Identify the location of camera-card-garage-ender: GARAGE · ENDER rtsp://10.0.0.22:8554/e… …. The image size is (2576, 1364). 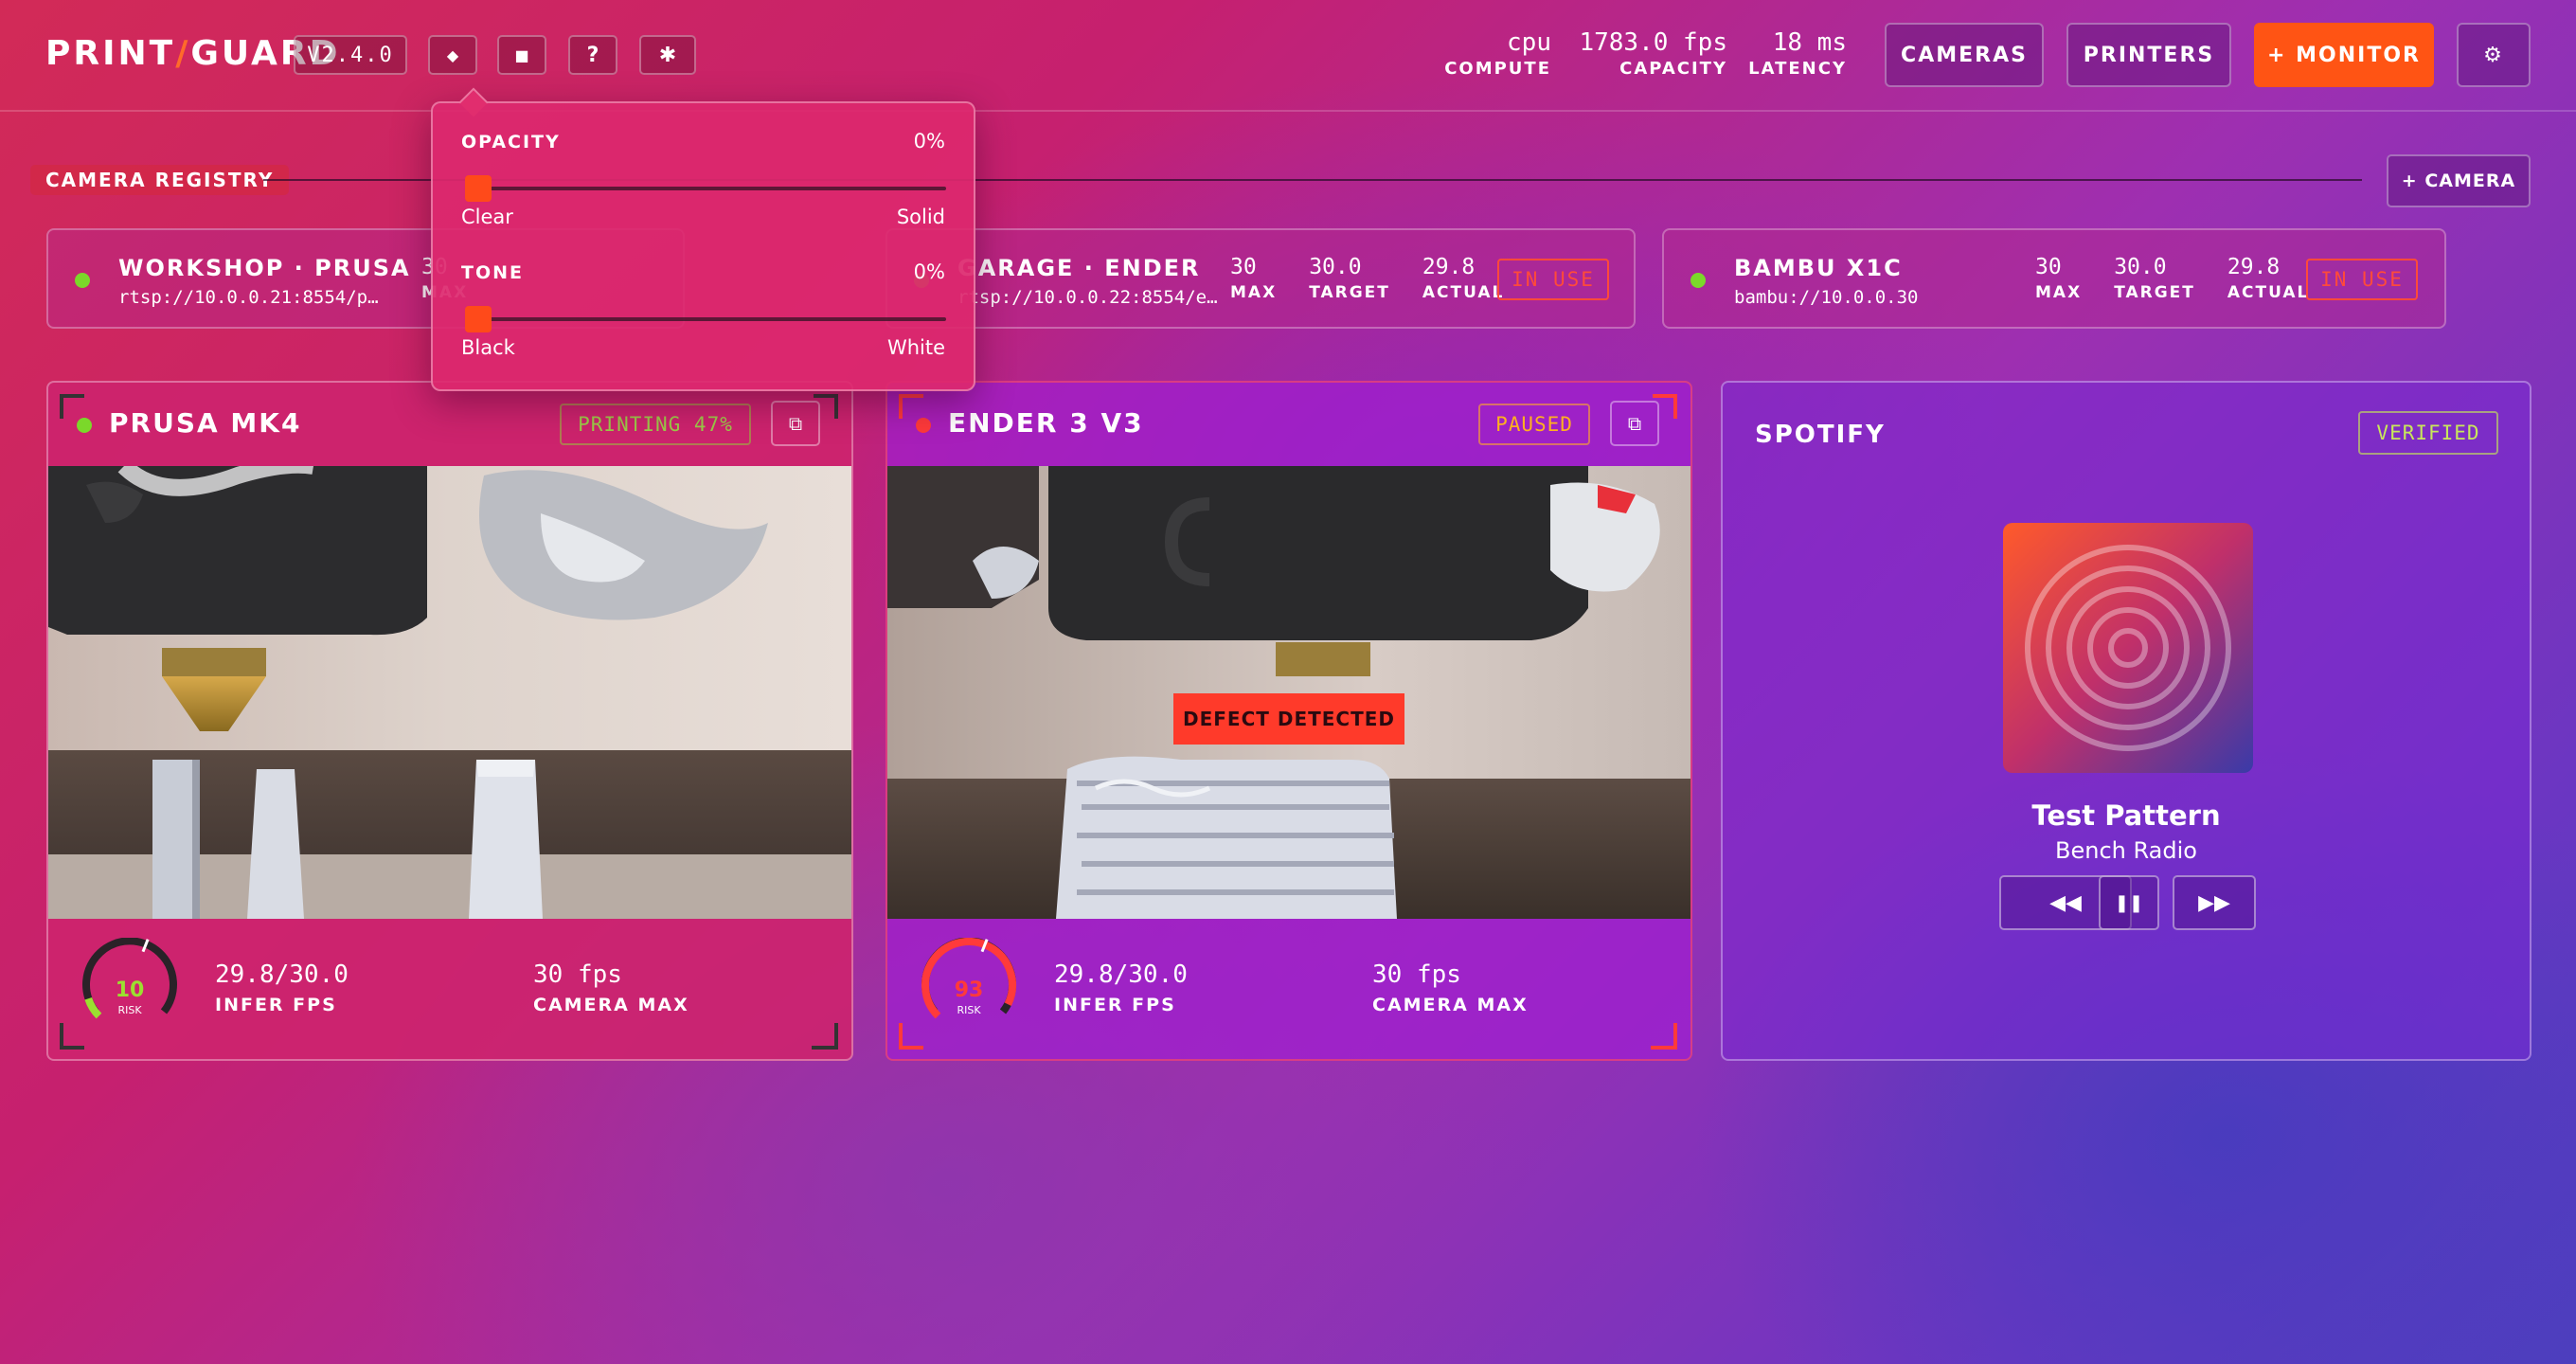
(1261, 278).